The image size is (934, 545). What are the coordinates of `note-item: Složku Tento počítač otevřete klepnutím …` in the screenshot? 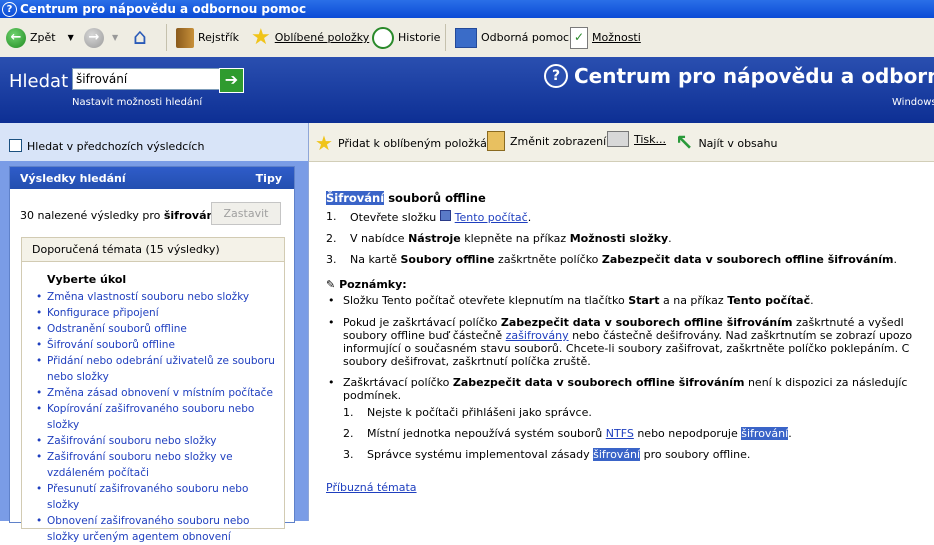 It's located at (630, 300).